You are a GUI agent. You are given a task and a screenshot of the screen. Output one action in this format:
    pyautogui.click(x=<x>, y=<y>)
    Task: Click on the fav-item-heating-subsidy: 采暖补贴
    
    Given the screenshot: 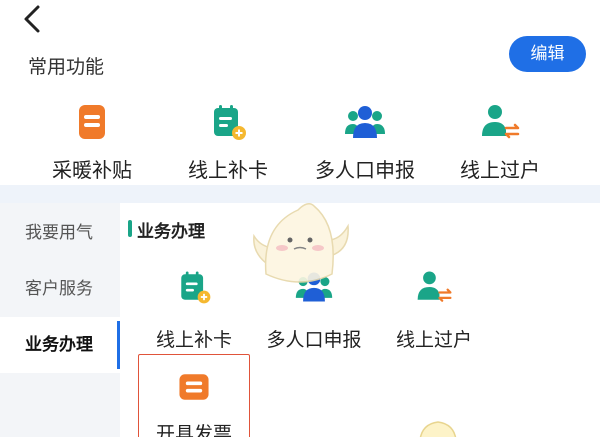 What is the action you would take?
    pyautogui.click(x=92, y=139)
    